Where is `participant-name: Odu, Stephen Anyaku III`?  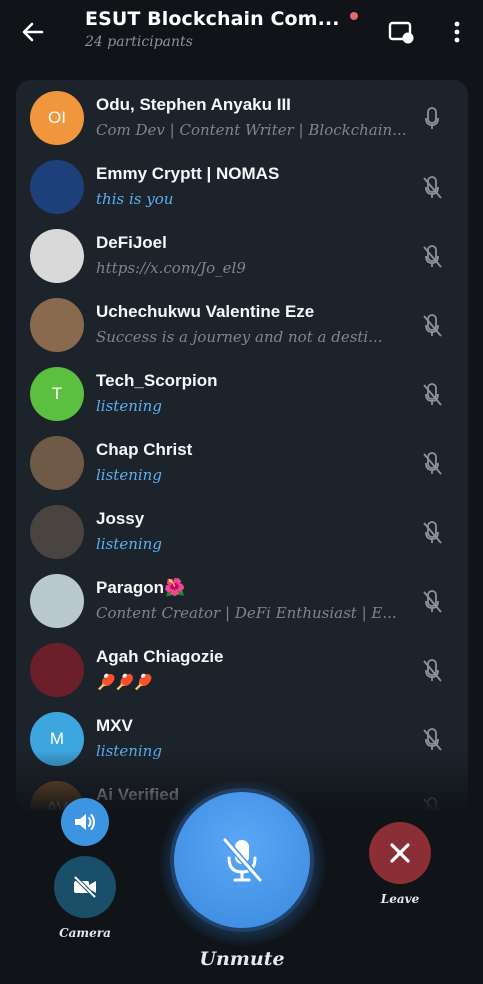 participant-name: Odu, Stephen Anyaku III is located at coordinates (193, 104).